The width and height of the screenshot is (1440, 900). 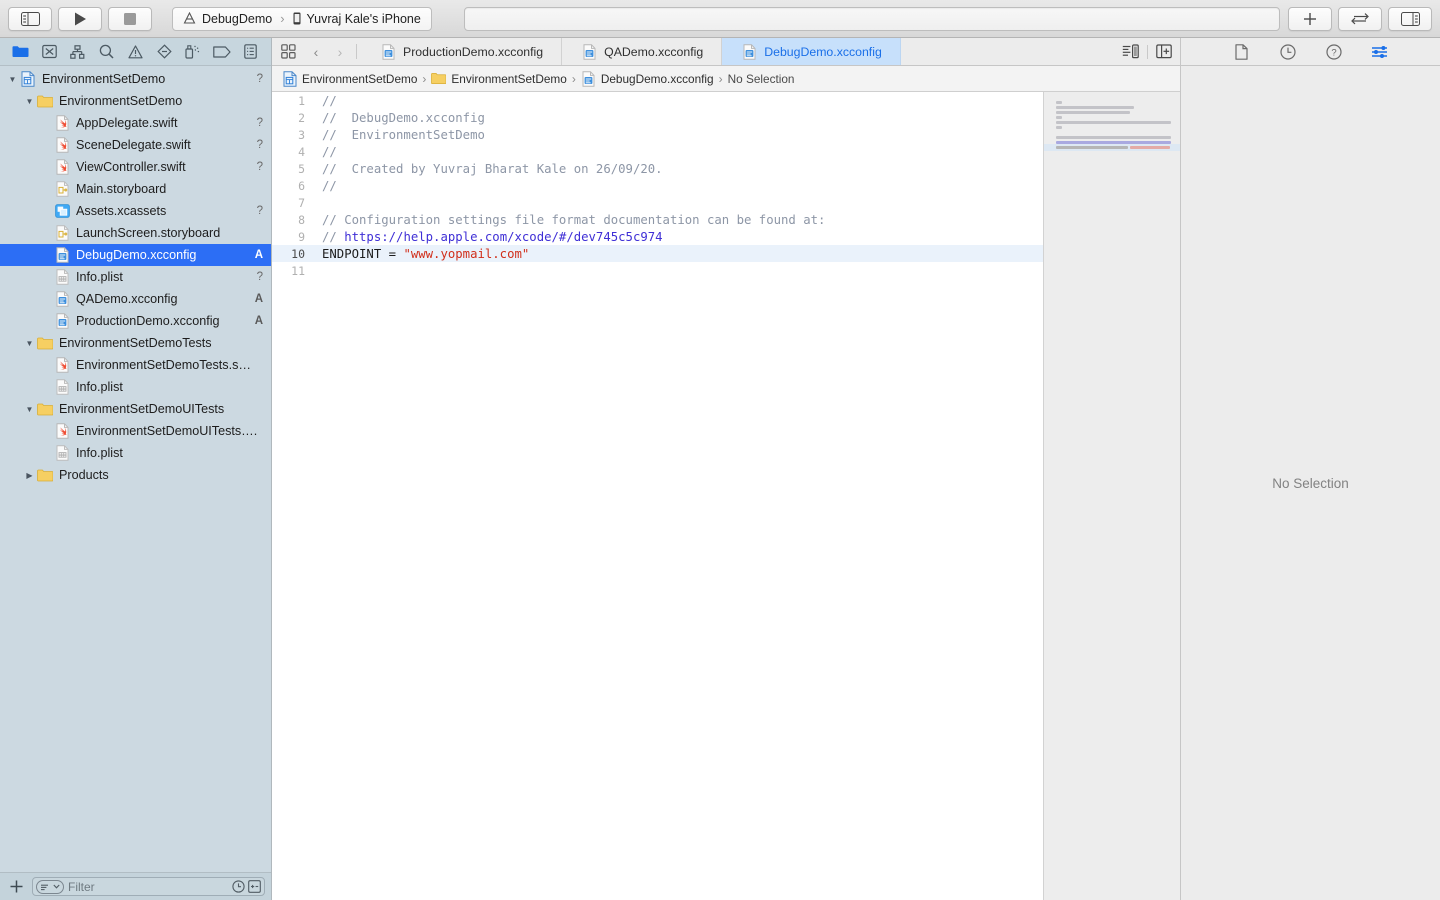 I want to click on go-back-button: ‹, so click(x=316, y=51).